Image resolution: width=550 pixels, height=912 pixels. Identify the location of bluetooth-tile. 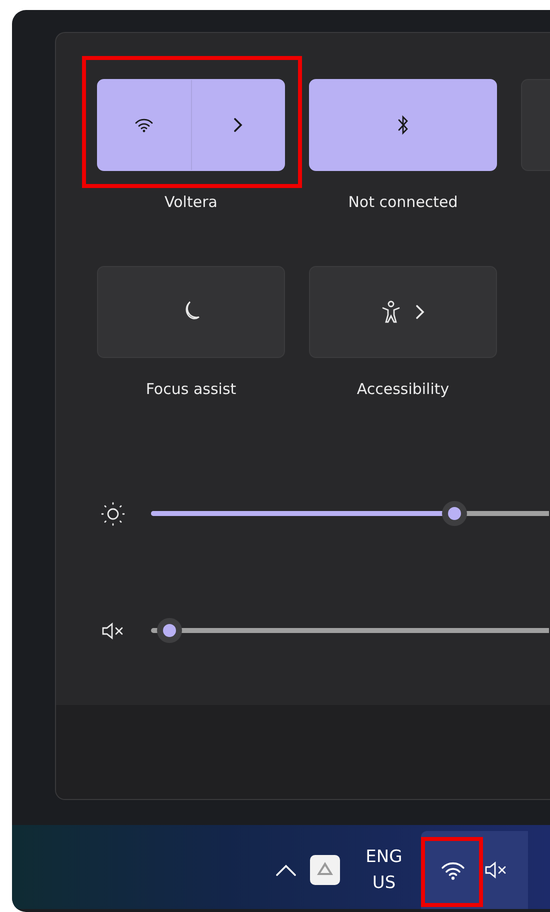
(403, 125).